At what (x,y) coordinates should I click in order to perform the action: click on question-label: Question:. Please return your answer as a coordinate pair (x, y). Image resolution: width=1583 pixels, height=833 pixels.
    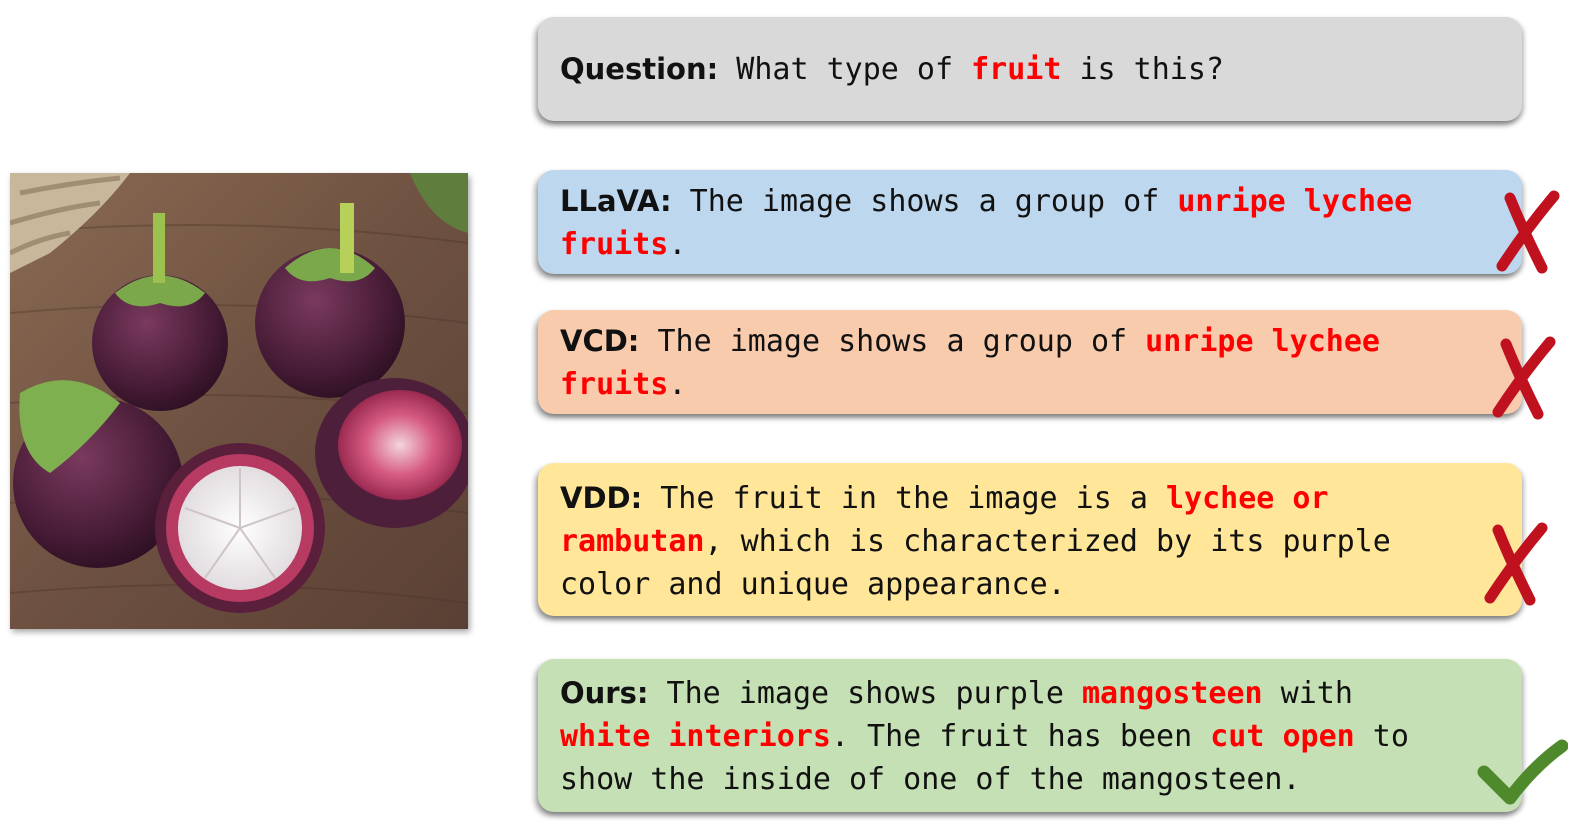
    Looking at the image, I should click on (639, 68).